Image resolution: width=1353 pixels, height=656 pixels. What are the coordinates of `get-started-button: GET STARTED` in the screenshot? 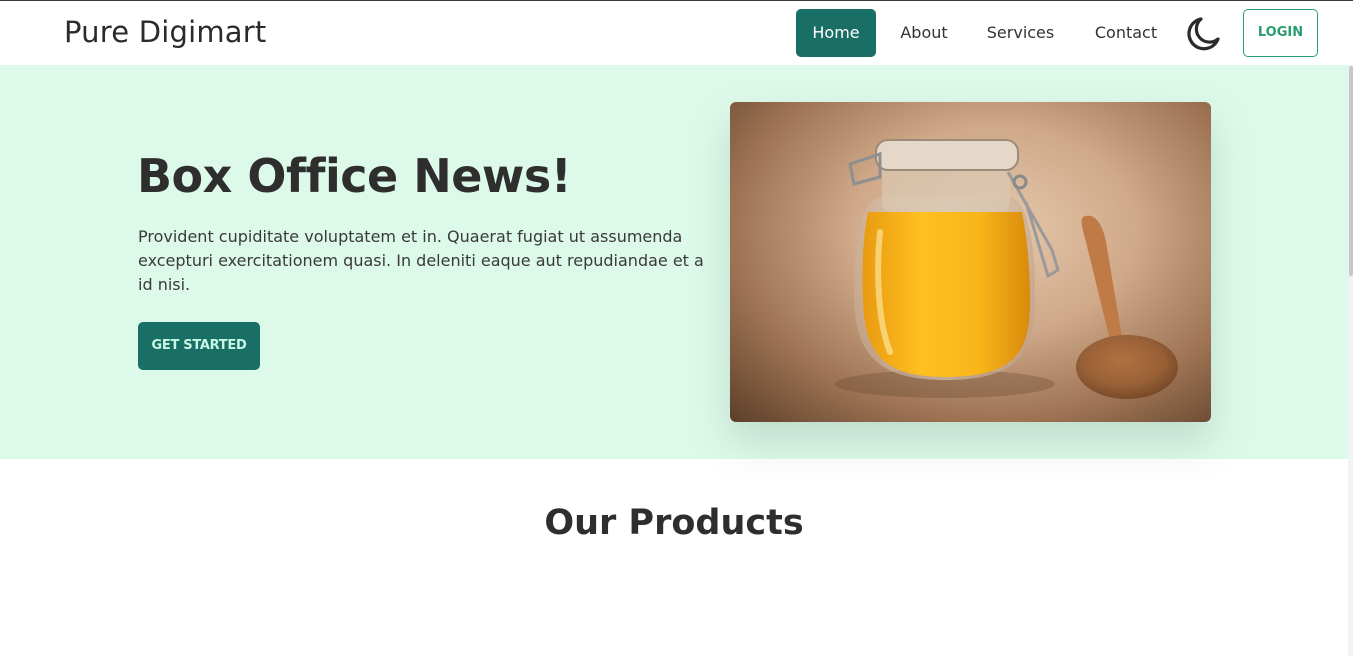 It's located at (199, 346).